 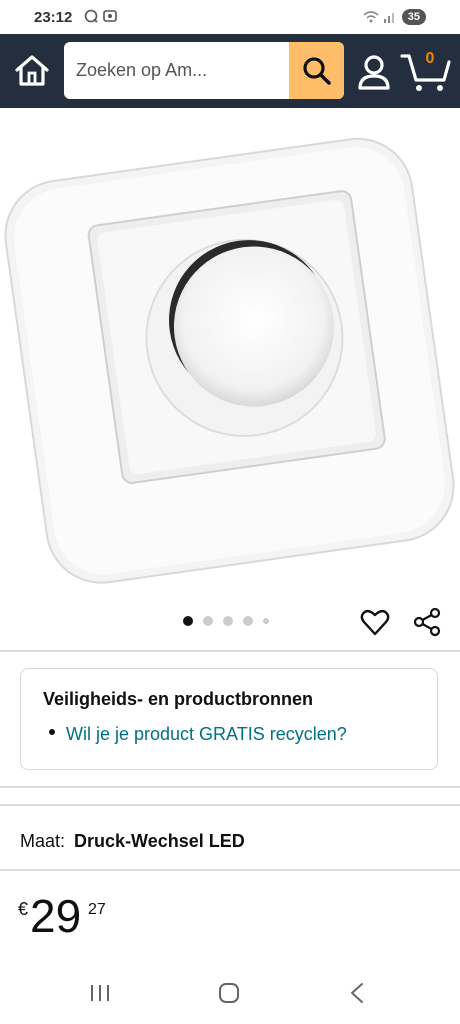 I want to click on search-bar, so click(x=204, y=70).